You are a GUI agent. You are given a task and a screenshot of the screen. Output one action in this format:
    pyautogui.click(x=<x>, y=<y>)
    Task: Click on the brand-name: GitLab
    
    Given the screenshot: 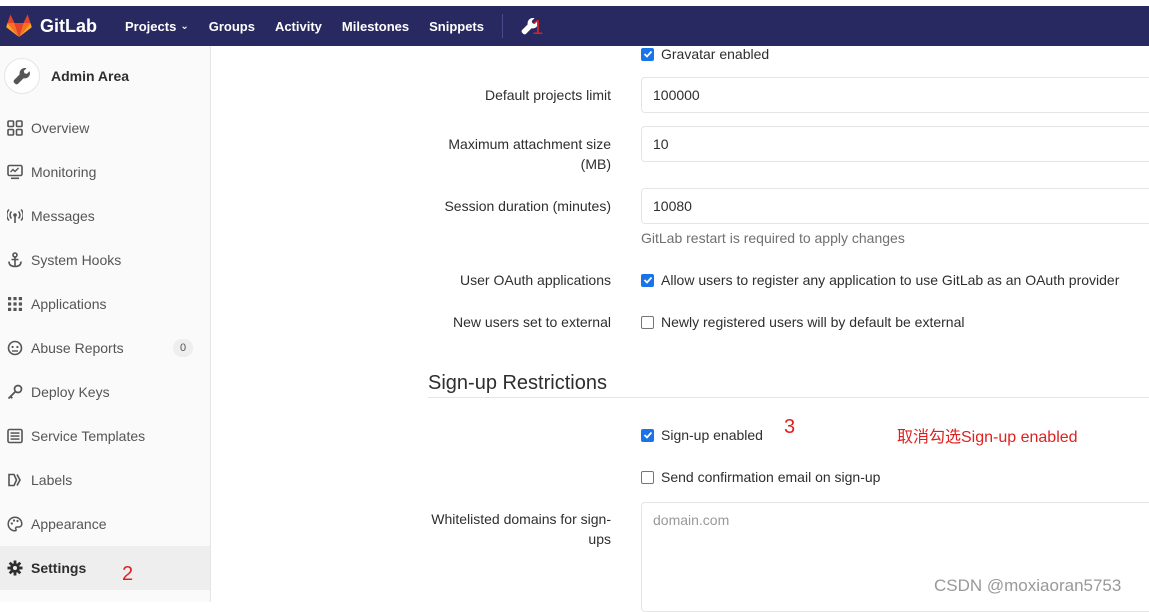 What is the action you would take?
    pyautogui.click(x=68, y=25)
    